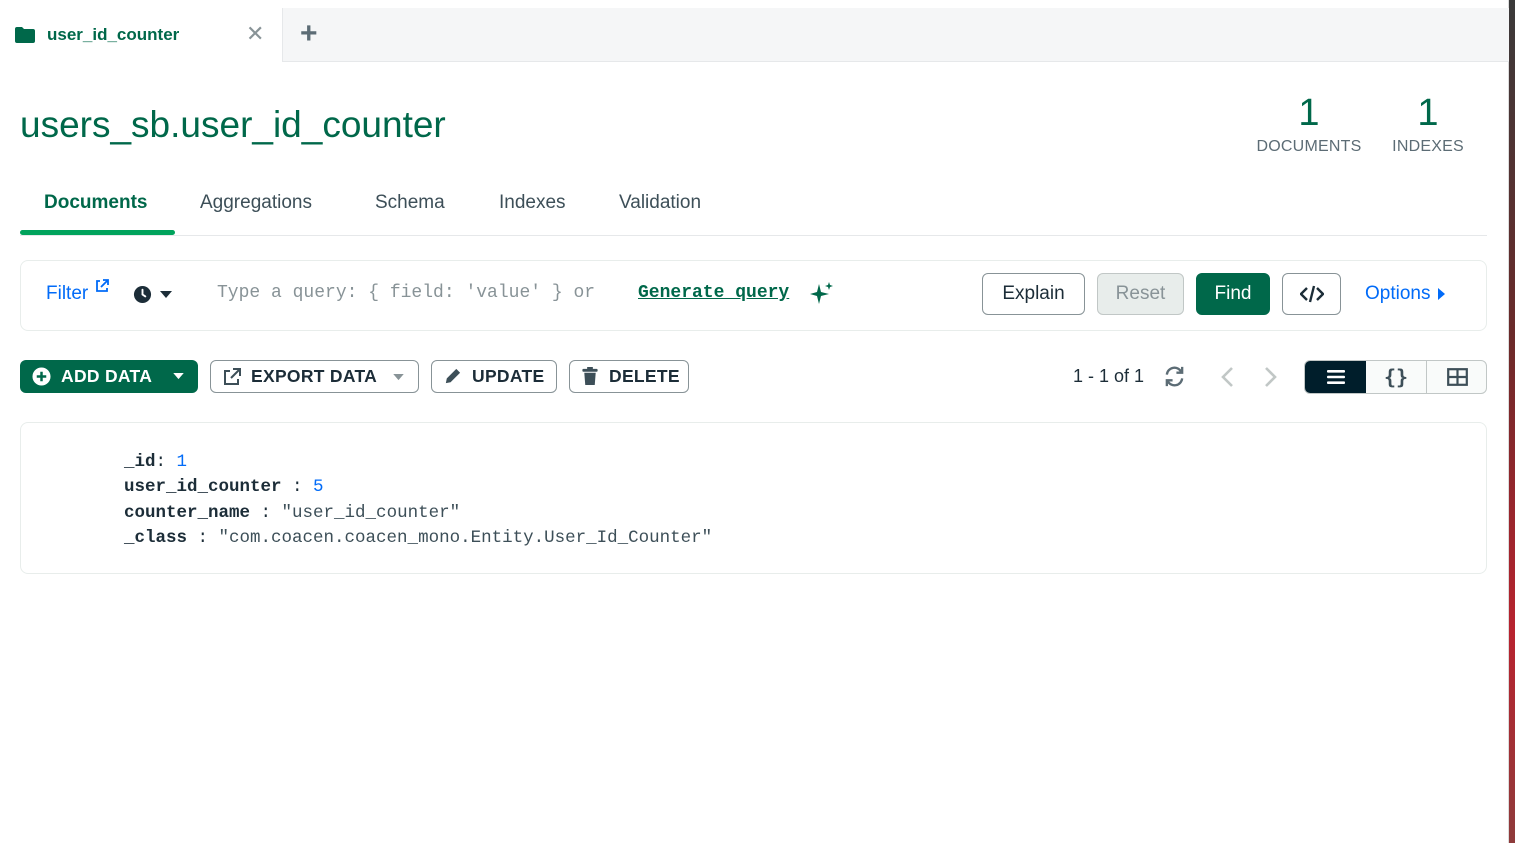  What do you see at coordinates (821, 293) in the screenshot?
I see `sparkle-icon` at bounding box center [821, 293].